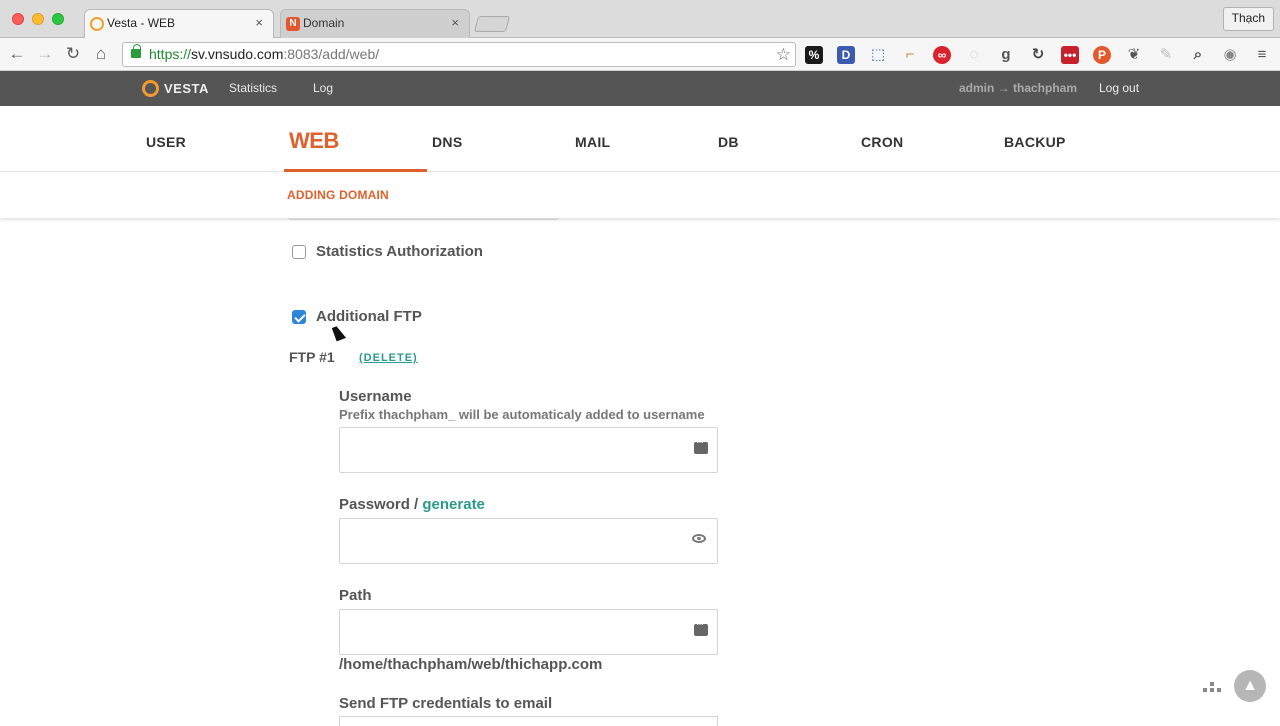  What do you see at coordinates (910, 55) in the screenshot?
I see `ruler-icon: ⌐` at bounding box center [910, 55].